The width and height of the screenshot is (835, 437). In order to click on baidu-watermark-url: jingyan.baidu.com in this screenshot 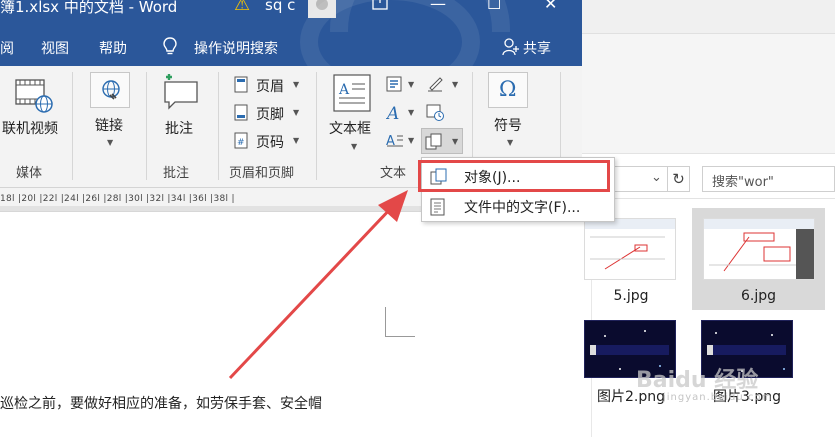, I will do `click(718, 397)`.